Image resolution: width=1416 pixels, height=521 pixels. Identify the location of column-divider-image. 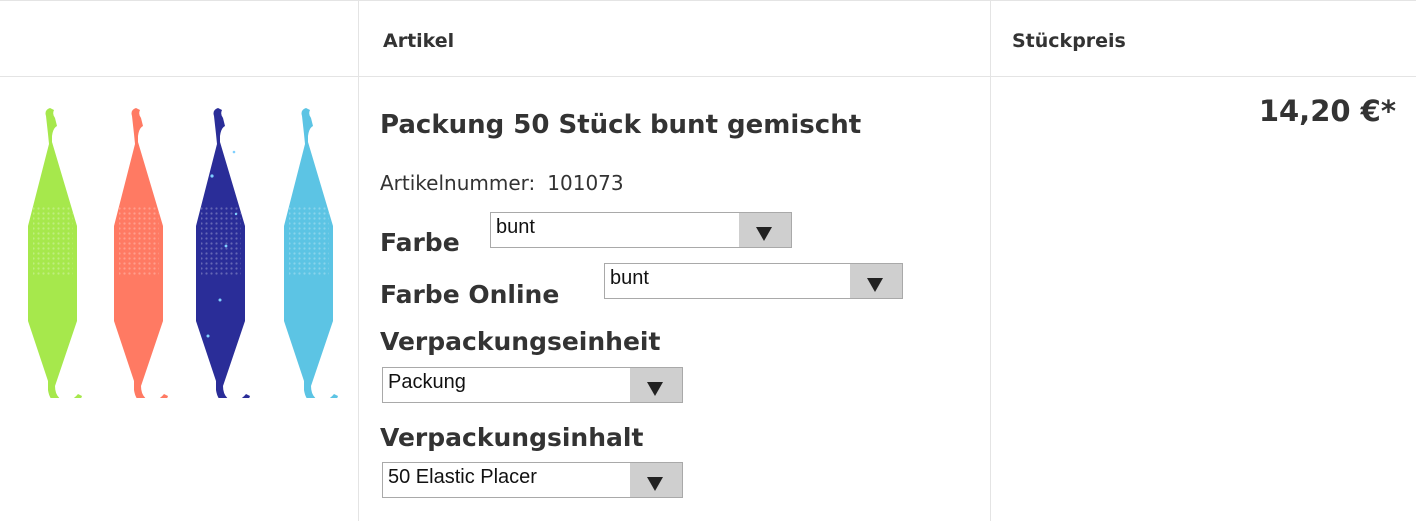
(358, 260).